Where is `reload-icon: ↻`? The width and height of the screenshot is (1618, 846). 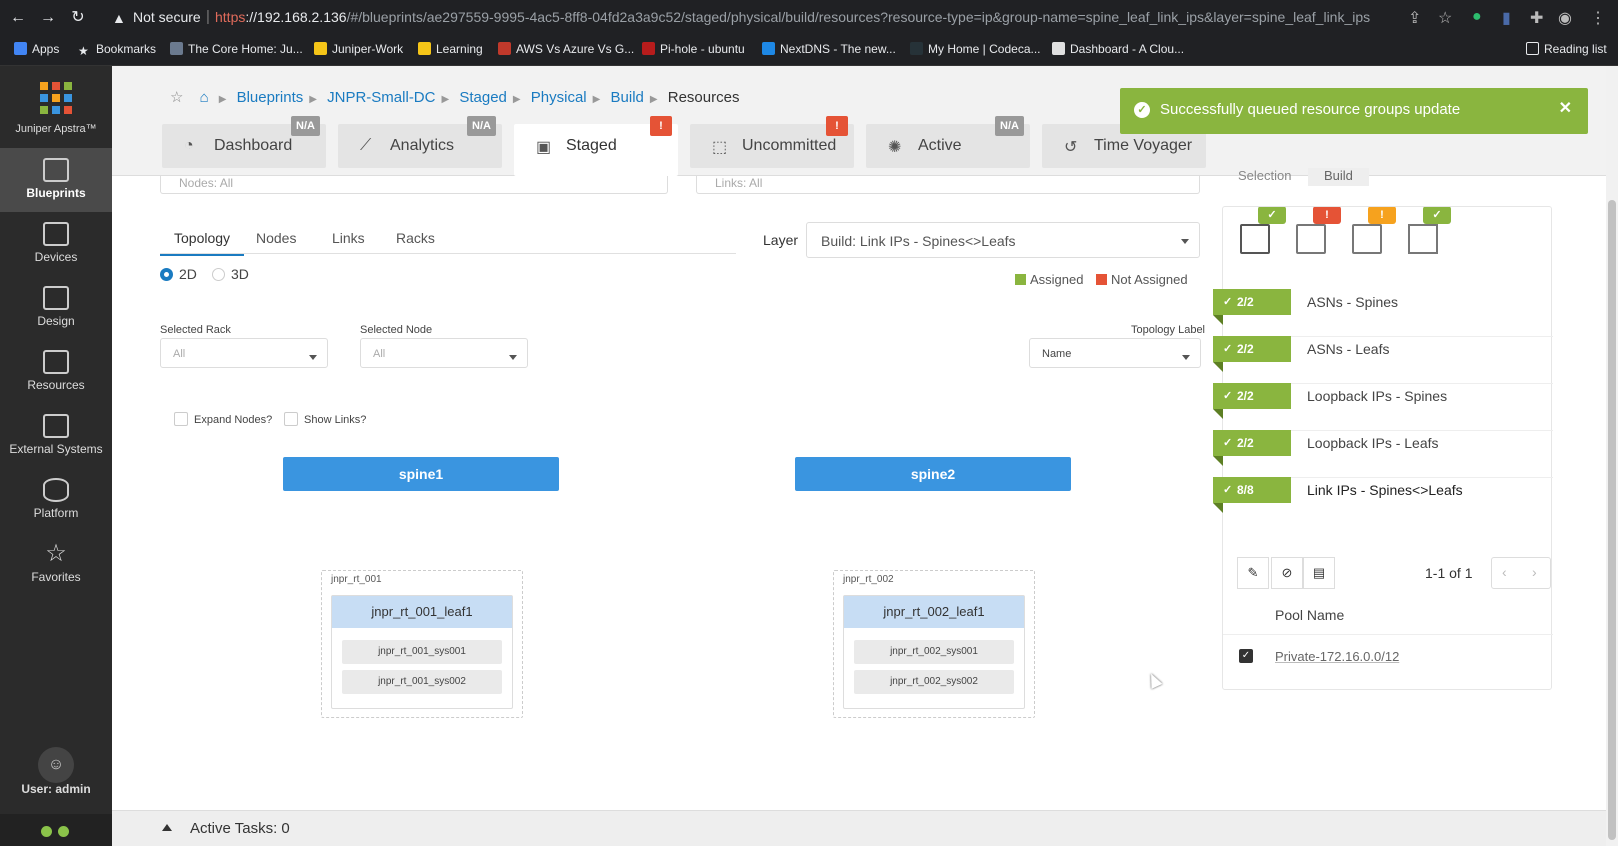 reload-icon: ↻ is located at coordinates (78, 18).